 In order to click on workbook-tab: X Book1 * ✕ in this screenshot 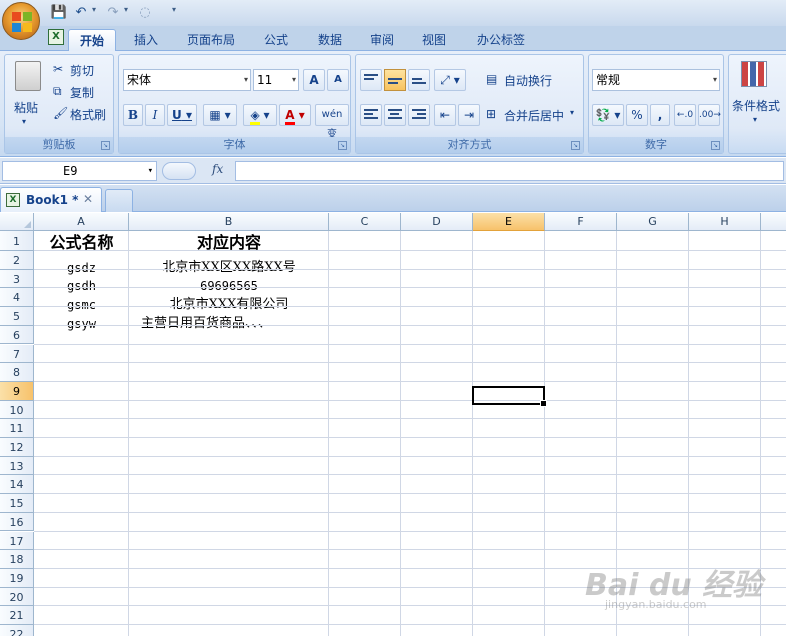, I will do `click(51, 199)`.